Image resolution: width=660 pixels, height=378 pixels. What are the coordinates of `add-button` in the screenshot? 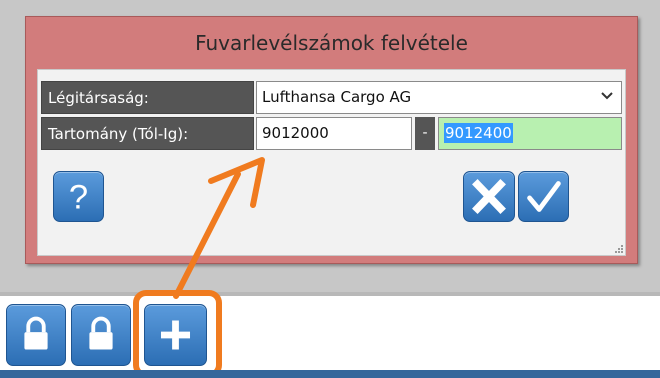 It's located at (175, 335).